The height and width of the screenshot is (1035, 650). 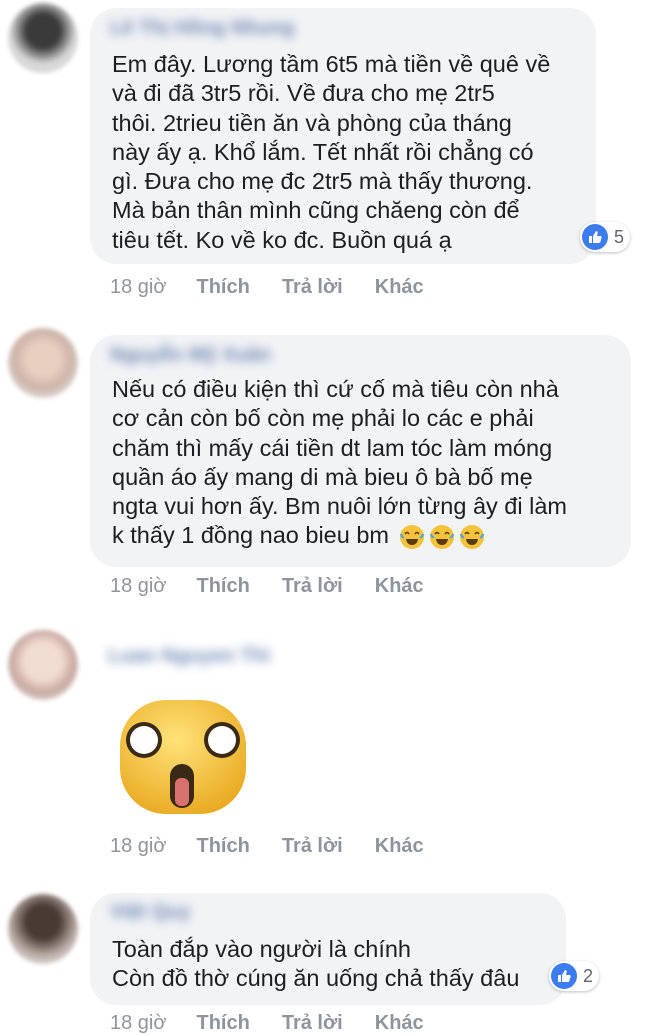 What do you see at coordinates (189, 656) in the screenshot?
I see `author-name: Luan Nguyen Thi` at bounding box center [189, 656].